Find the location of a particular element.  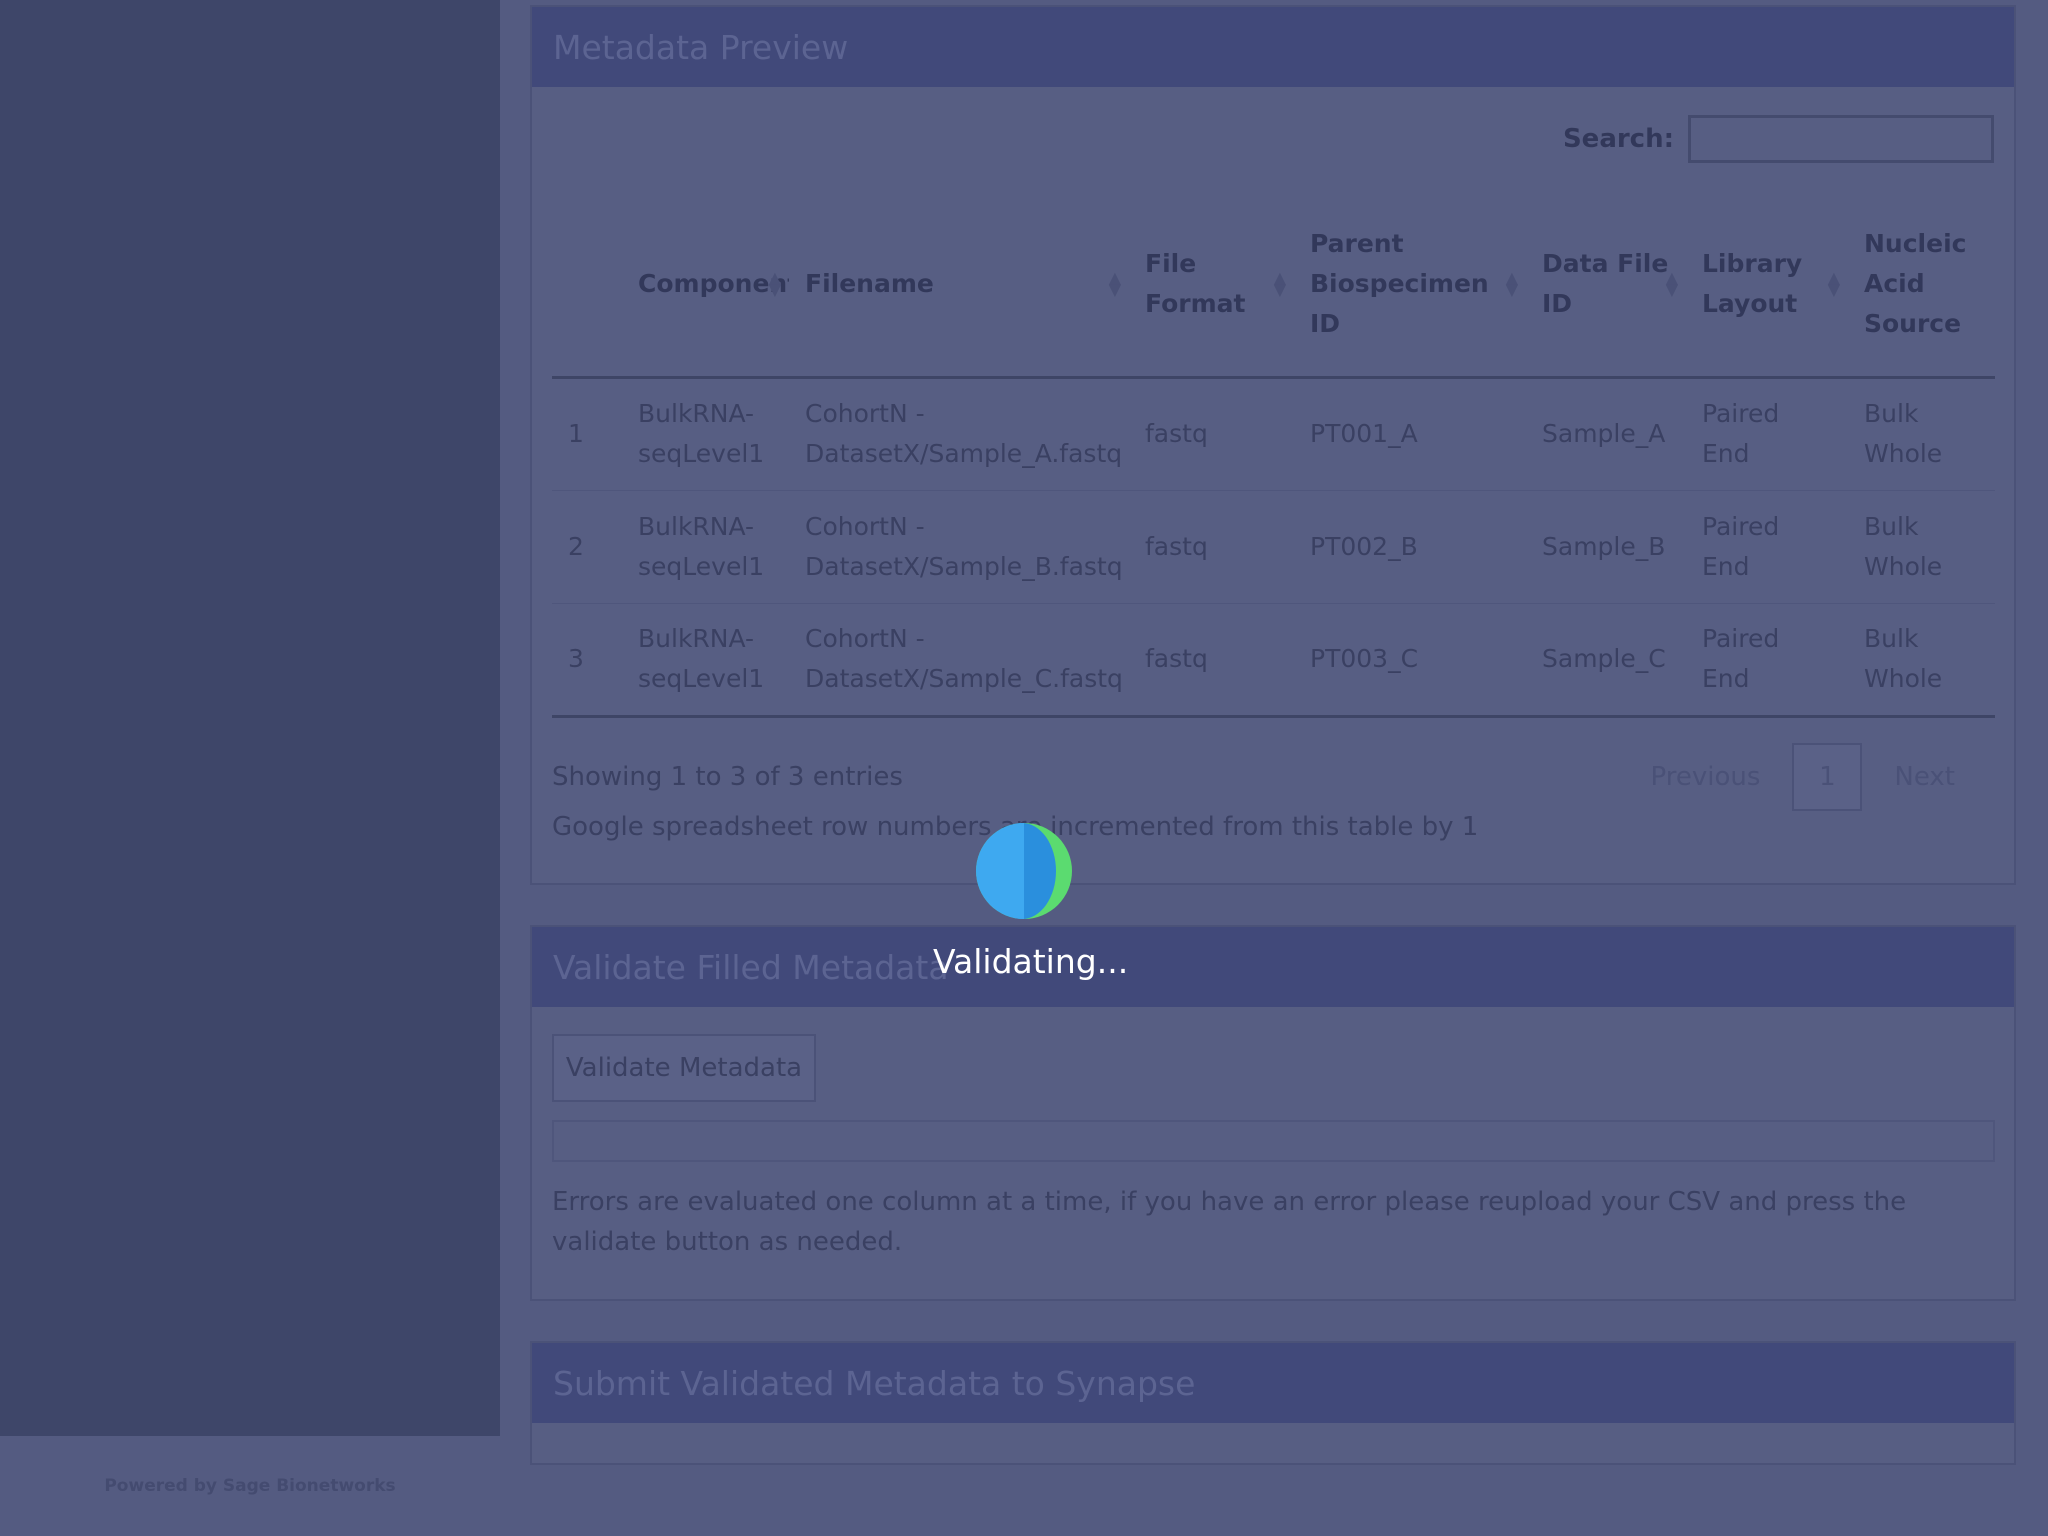

column-header-component: Component ▲ ▼ is located at coordinates (705, 285).